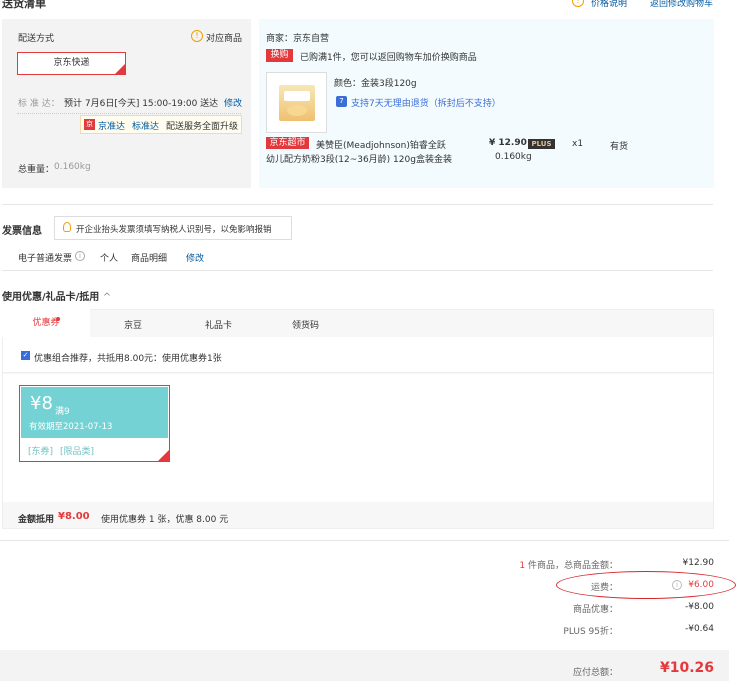 The height and width of the screenshot is (681, 749). What do you see at coordinates (359, 158) in the screenshot?
I see `product-name-line2: 幼儿配方奶粉3段(12~36月龄) 120g盒装金装` at bounding box center [359, 158].